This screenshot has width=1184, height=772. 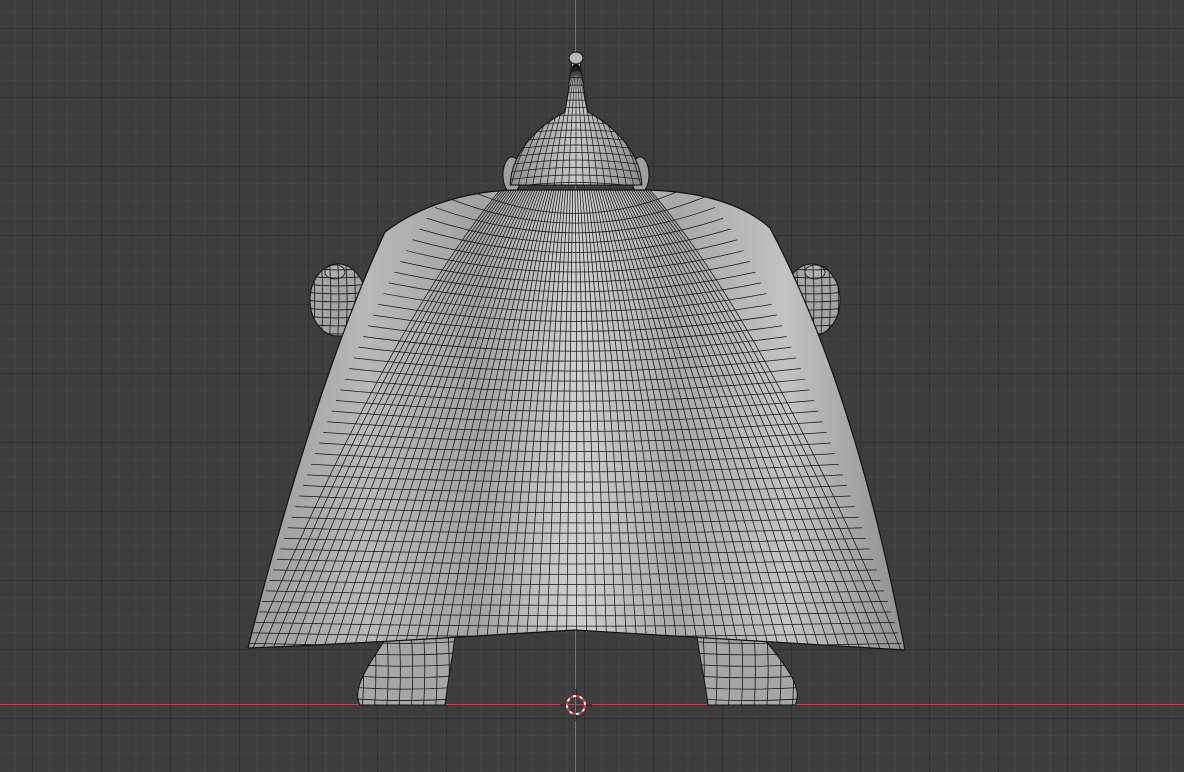 What do you see at coordinates (576, 122) in the screenshot?
I see `head` at bounding box center [576, 122].